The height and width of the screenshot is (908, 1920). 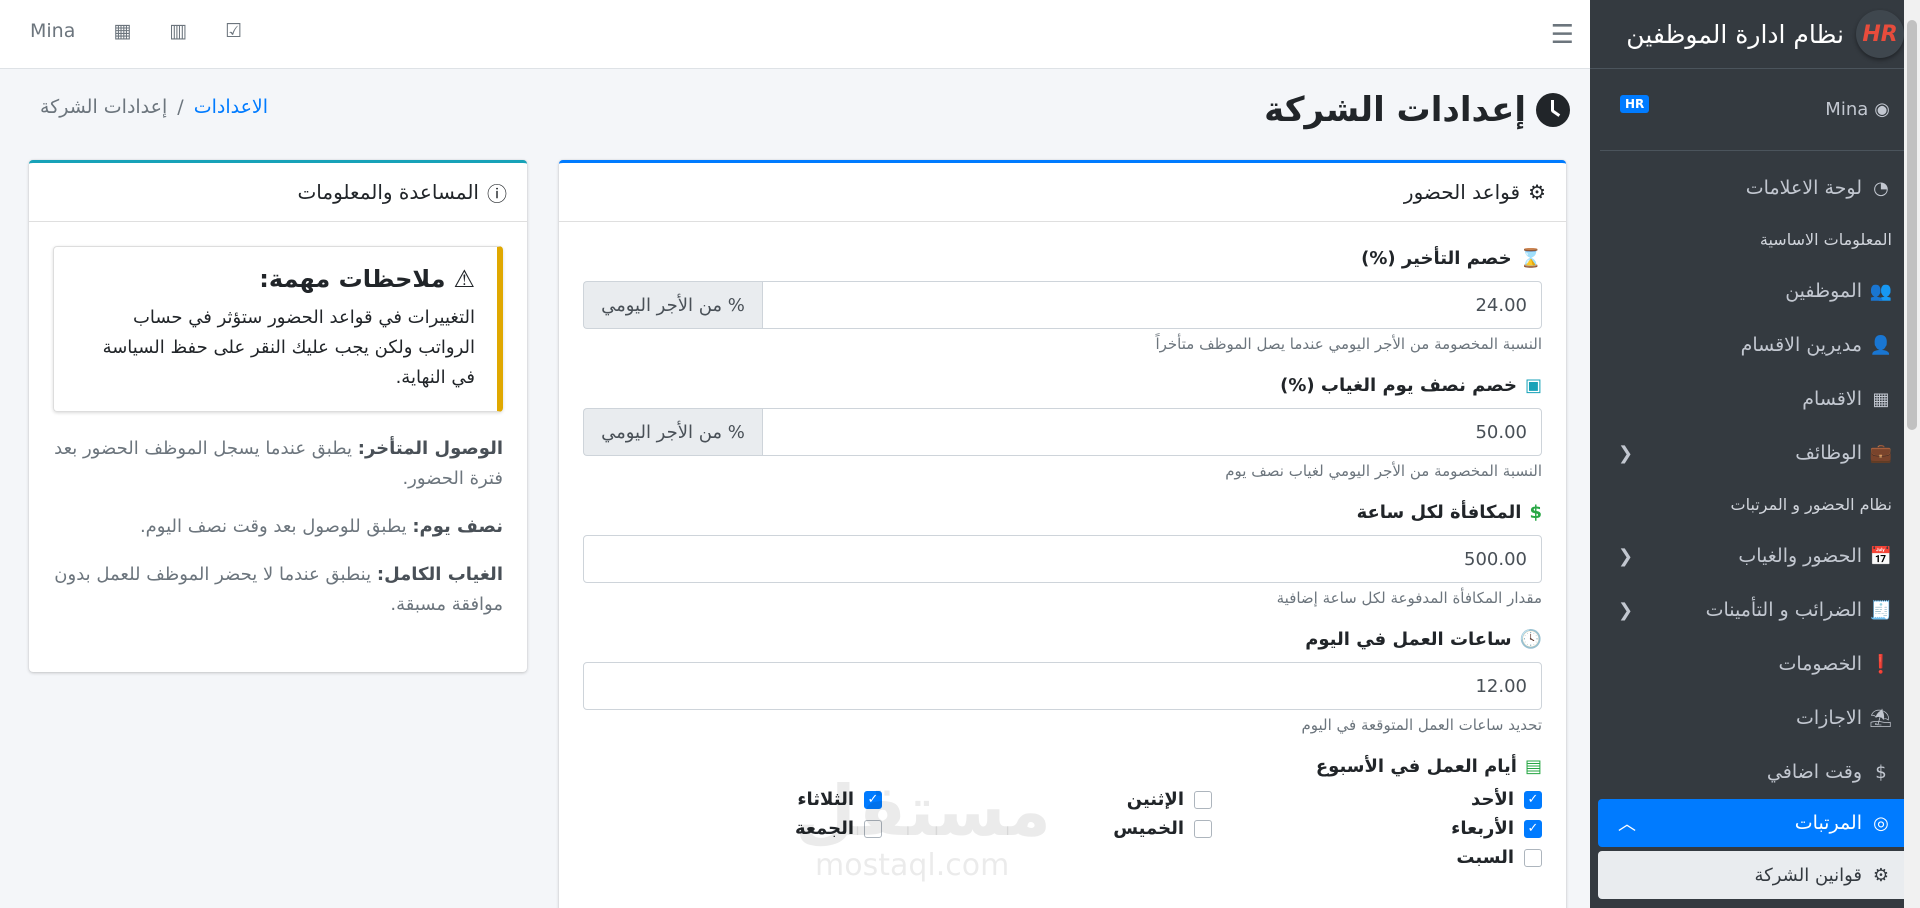 I want to click on users-icon: 👥, so click(x=1880, y=291).